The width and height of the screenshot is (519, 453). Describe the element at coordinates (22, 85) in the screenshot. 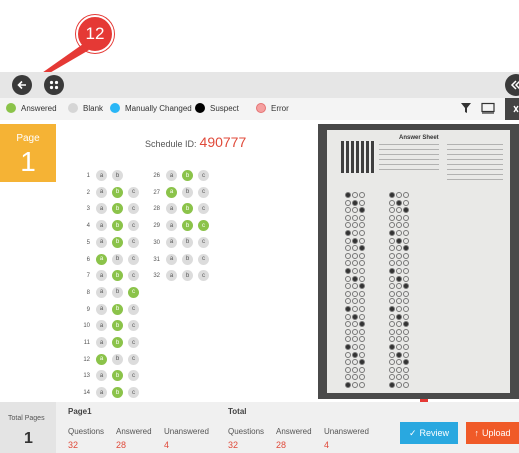

I see `back-button` at that location.